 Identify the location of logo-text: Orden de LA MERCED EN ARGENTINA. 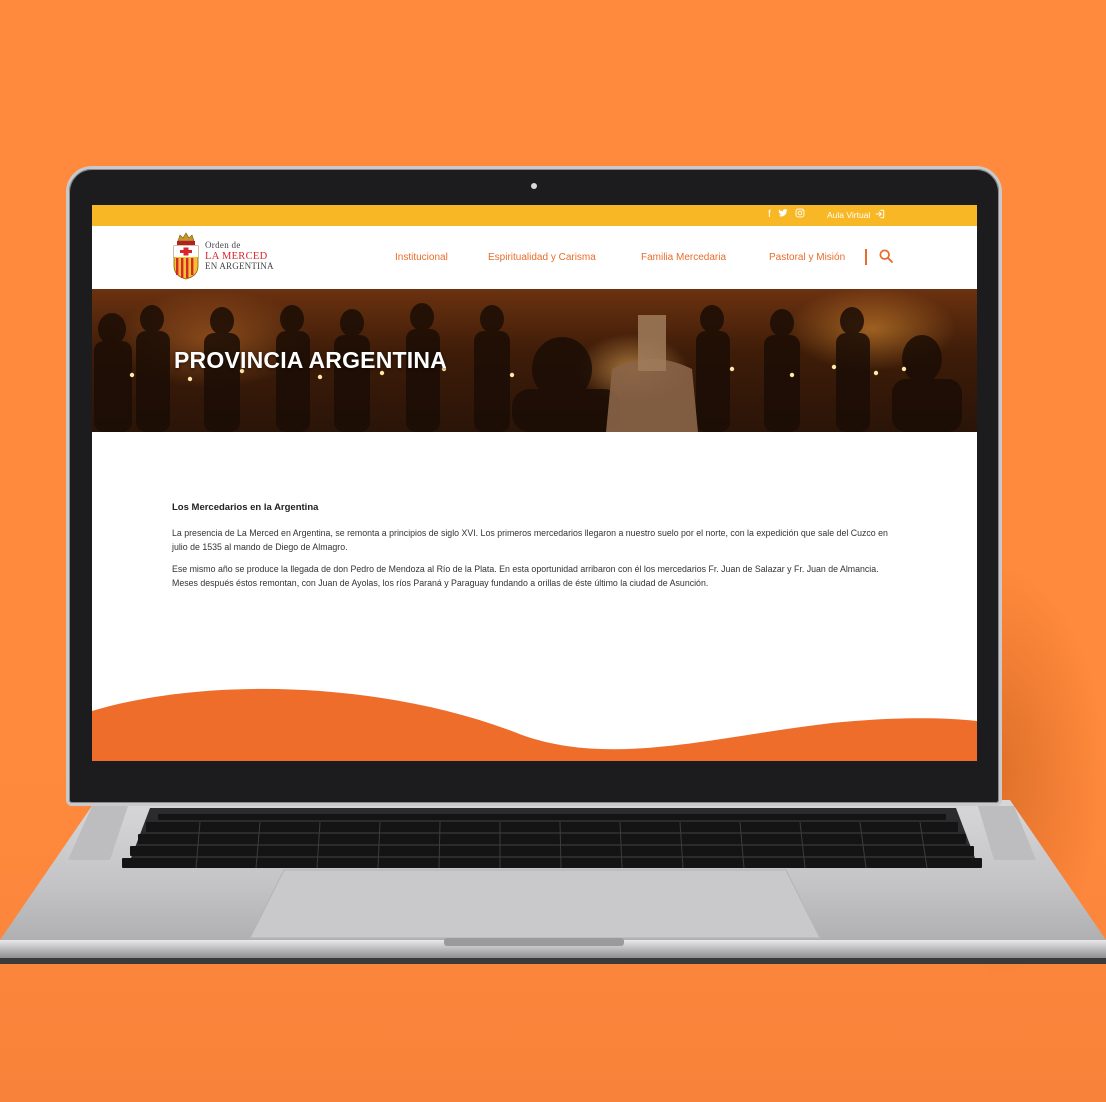
(239, 255).